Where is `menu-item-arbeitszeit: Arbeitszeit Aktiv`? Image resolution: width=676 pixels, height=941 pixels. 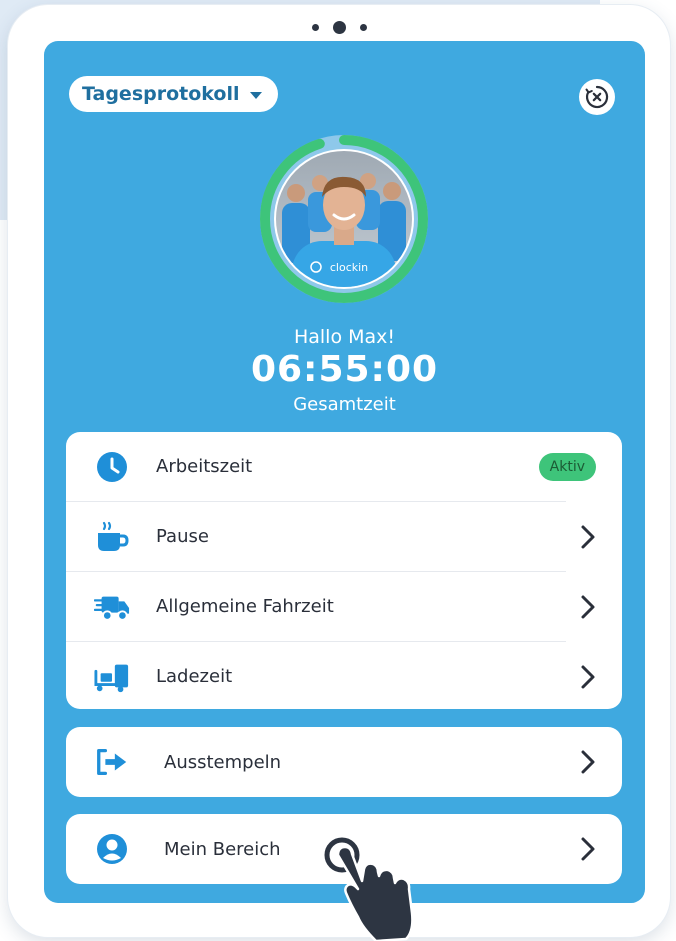 menu-item-arbeitszeit: Arbeitszeit Aktiv is located at coordinates (344, 466).